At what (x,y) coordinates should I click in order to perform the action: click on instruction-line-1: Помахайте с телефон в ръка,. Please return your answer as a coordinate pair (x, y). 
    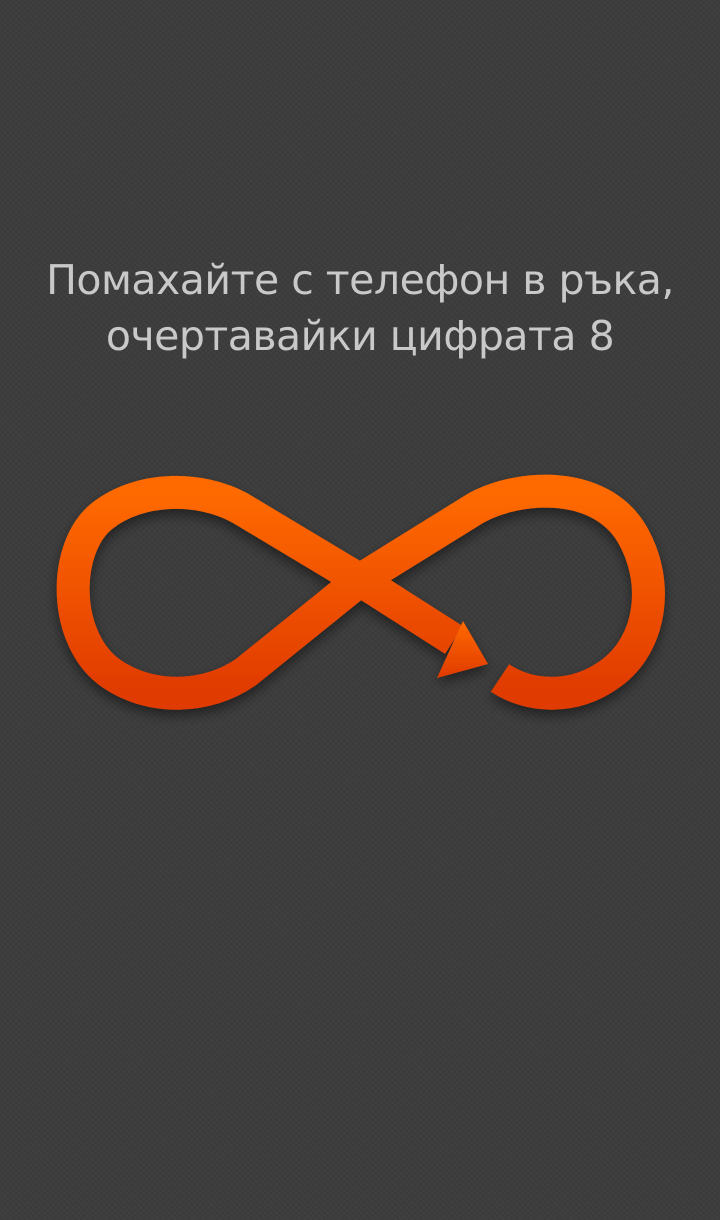
    Looking at the image, I should click on (360, 280).